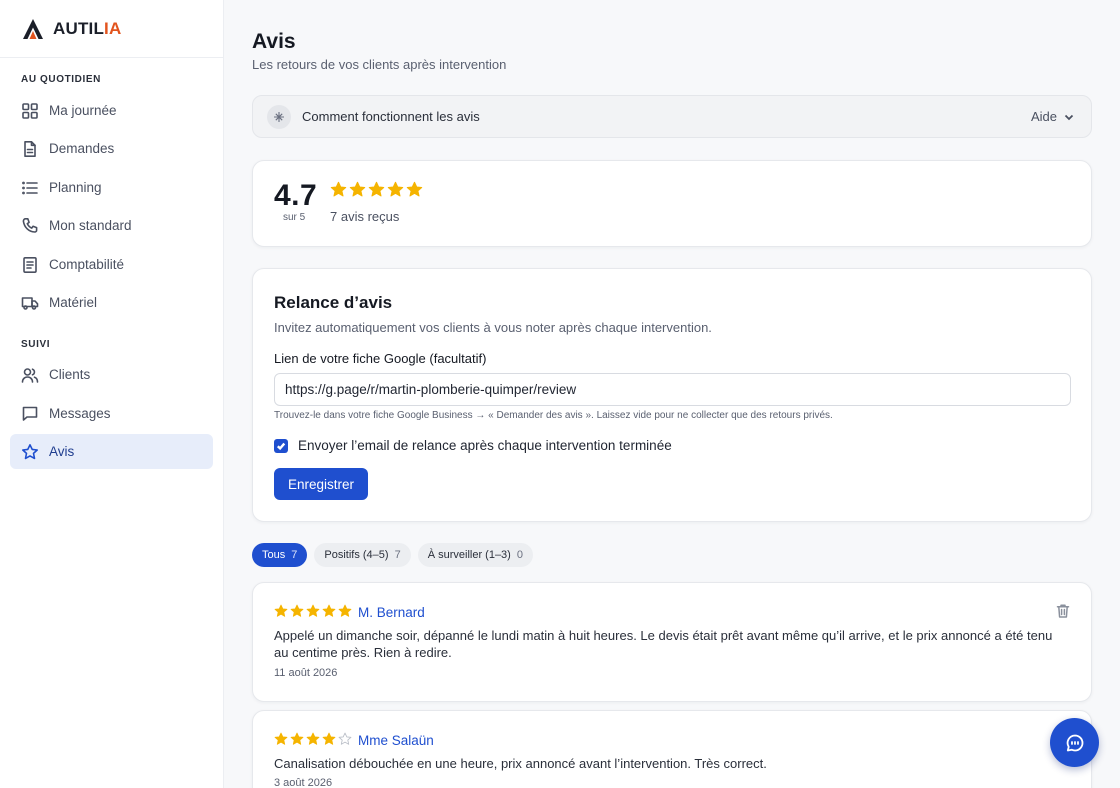 This screenshot has width=1120, height=788. I want to click on rating-value: 4.7, so click(296, 195).